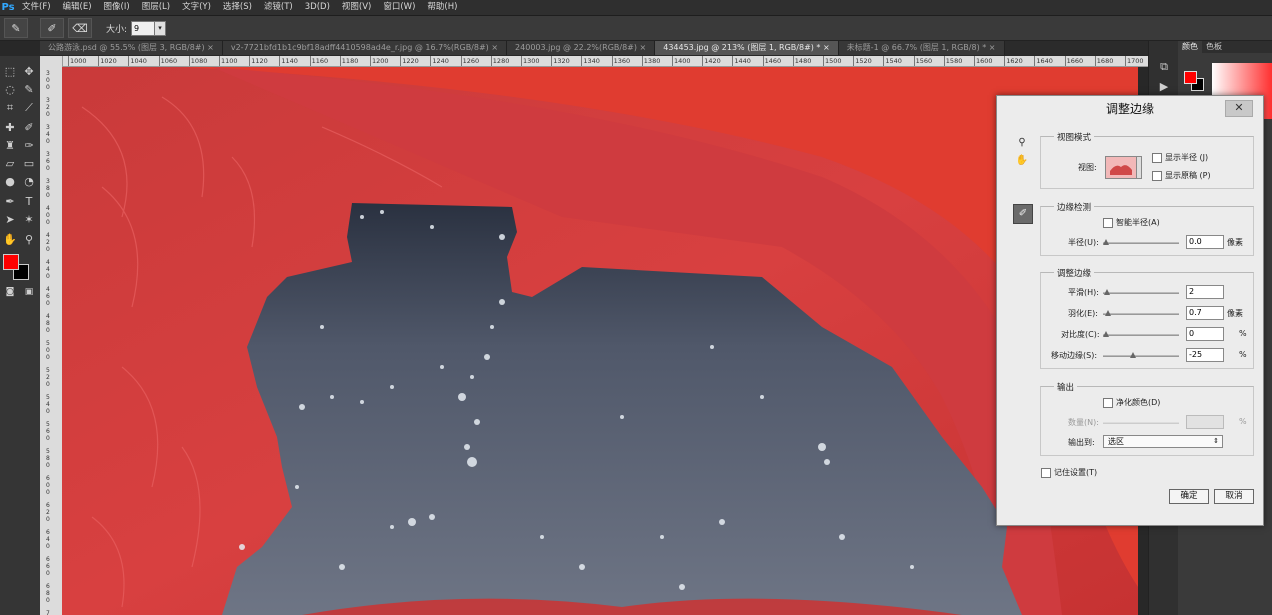 The width and height of the screenshot is (1272, 615). What do you see at coordinates (921, 48) in the screenshot?
I see `document-tab: 未标题-1 @ 66.7% (图层 1, RGB/8) * ×` at bounding box center [921, 48].